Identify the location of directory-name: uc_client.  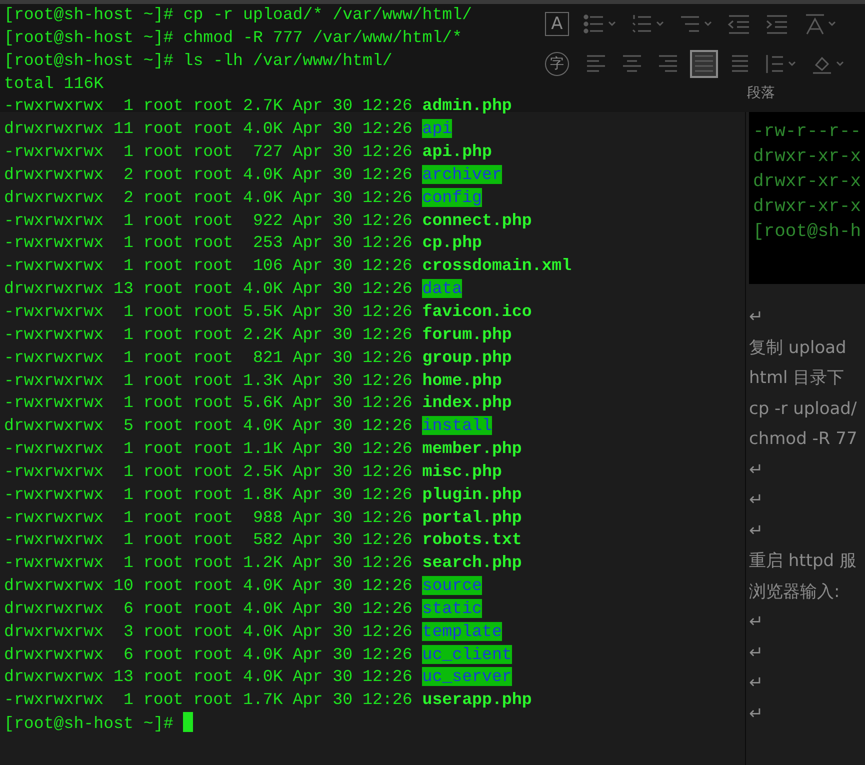
(467, 654).